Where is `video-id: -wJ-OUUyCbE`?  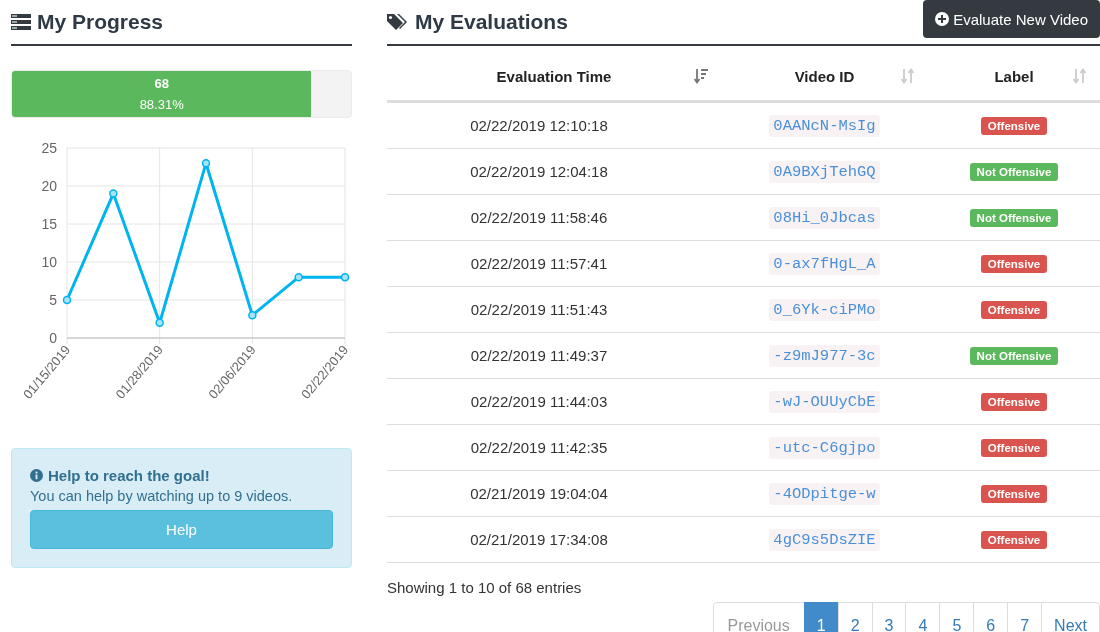
video-id: -wJ-OUUyCbE is located at coordinates (824, 402).